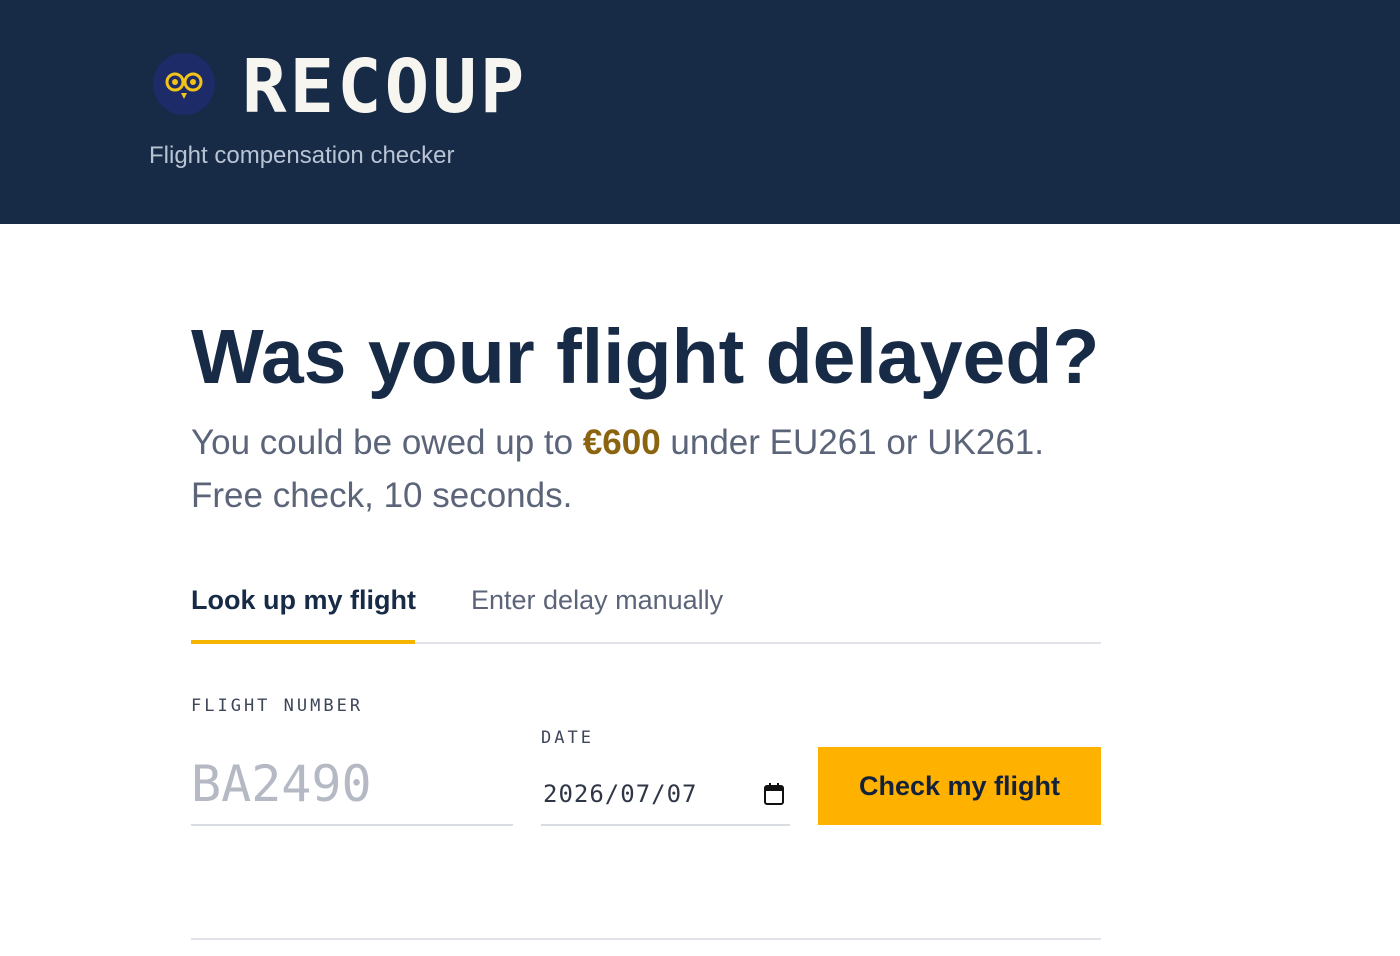 The width and height of the screenshot is (1400, 956). What do you see at coordinates (303, 600) in the screenshot?
I see `tab-look-up-flight: Look up my flight` at bounding box center [303, 600].